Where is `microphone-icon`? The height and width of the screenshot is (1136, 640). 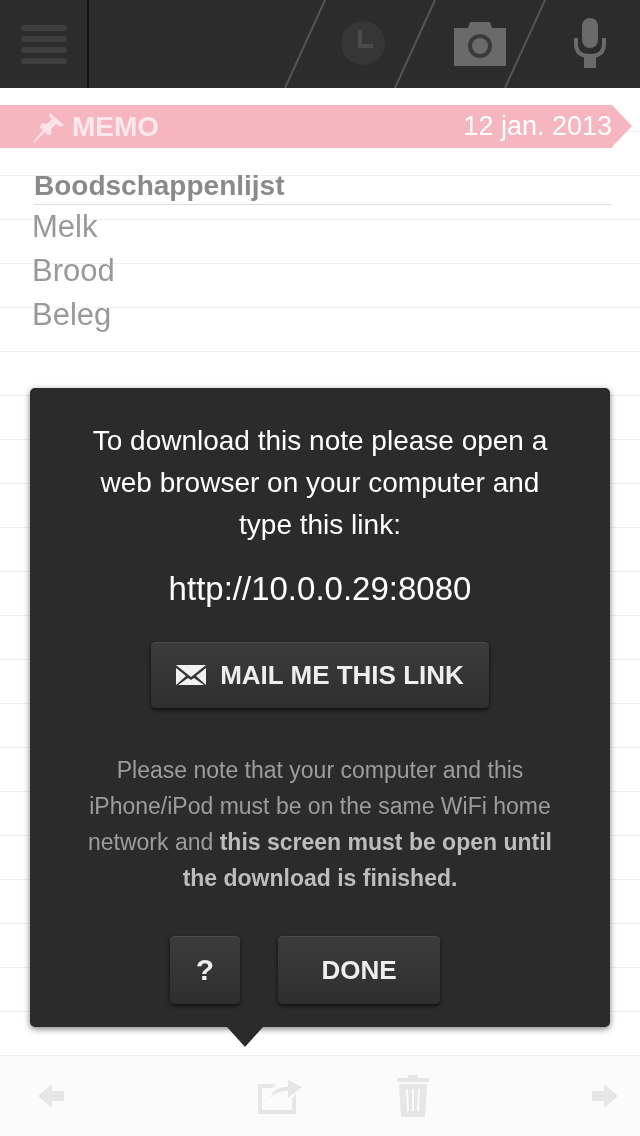 microphone-icon is located at coordinates (590, 43).